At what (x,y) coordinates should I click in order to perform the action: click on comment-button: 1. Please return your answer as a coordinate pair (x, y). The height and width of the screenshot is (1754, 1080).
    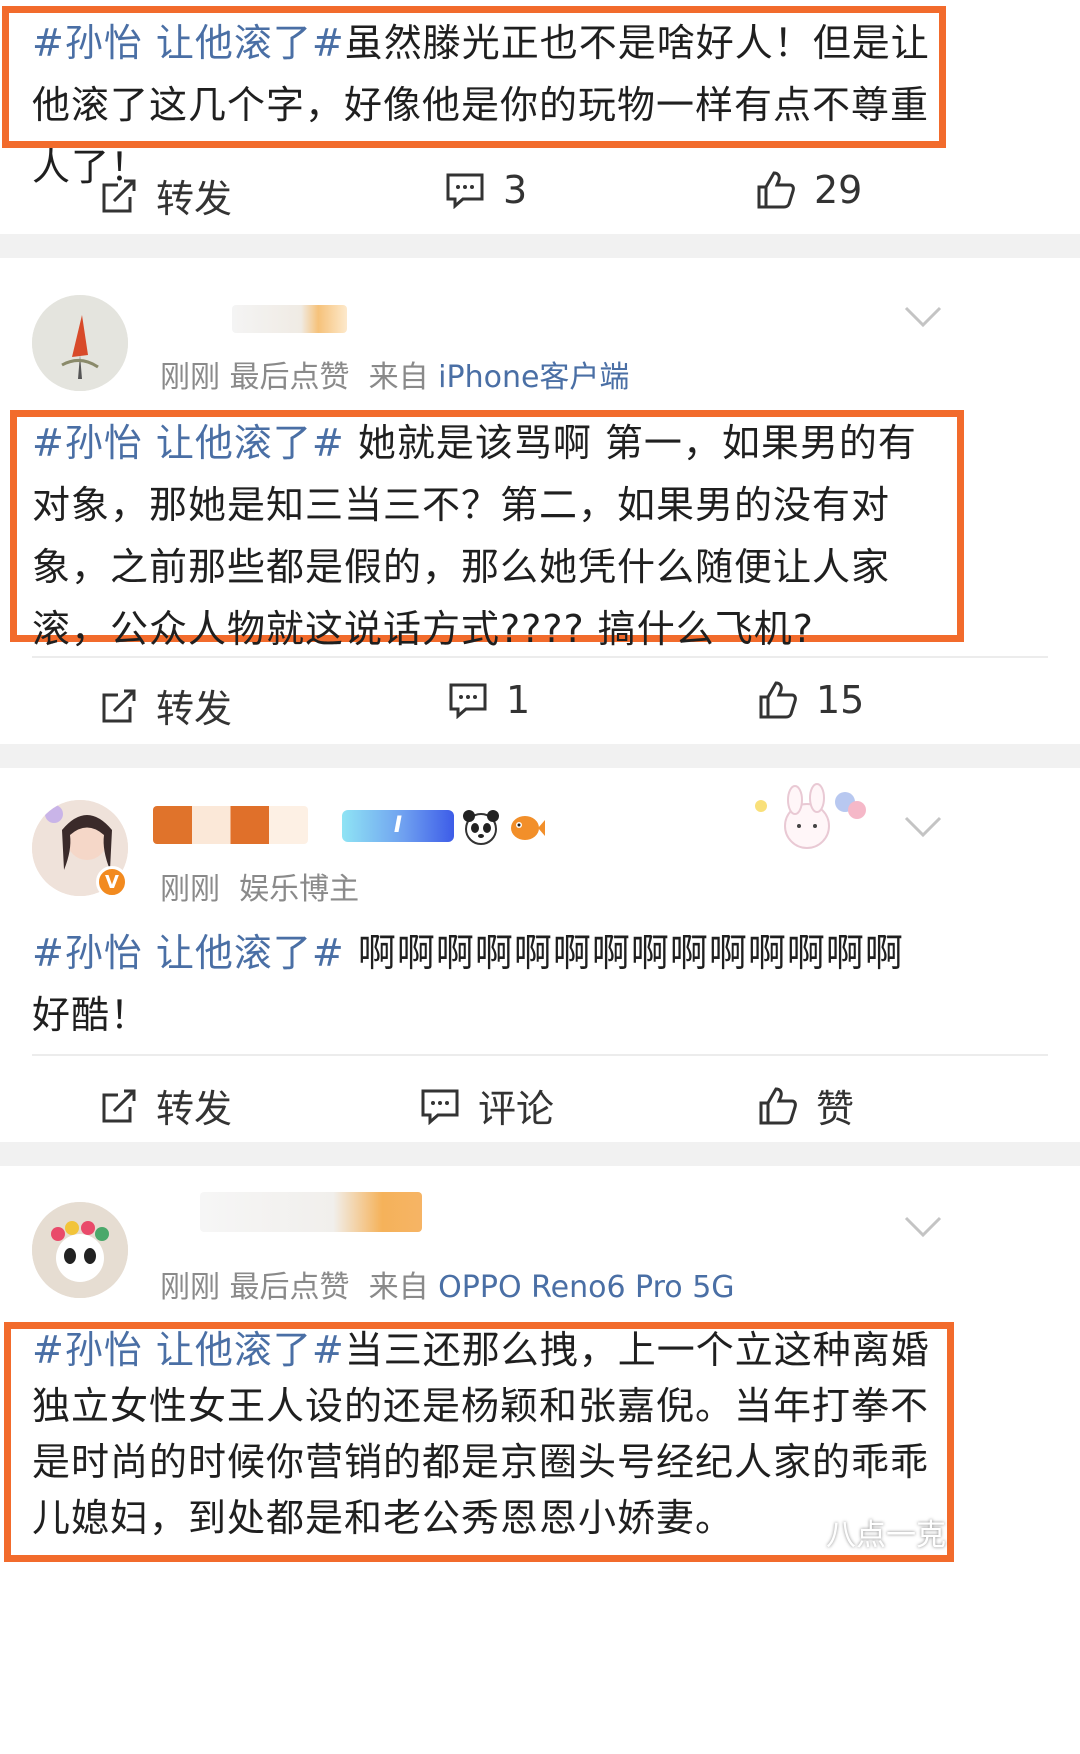
    Looking at the image, I should click on (489, 700).